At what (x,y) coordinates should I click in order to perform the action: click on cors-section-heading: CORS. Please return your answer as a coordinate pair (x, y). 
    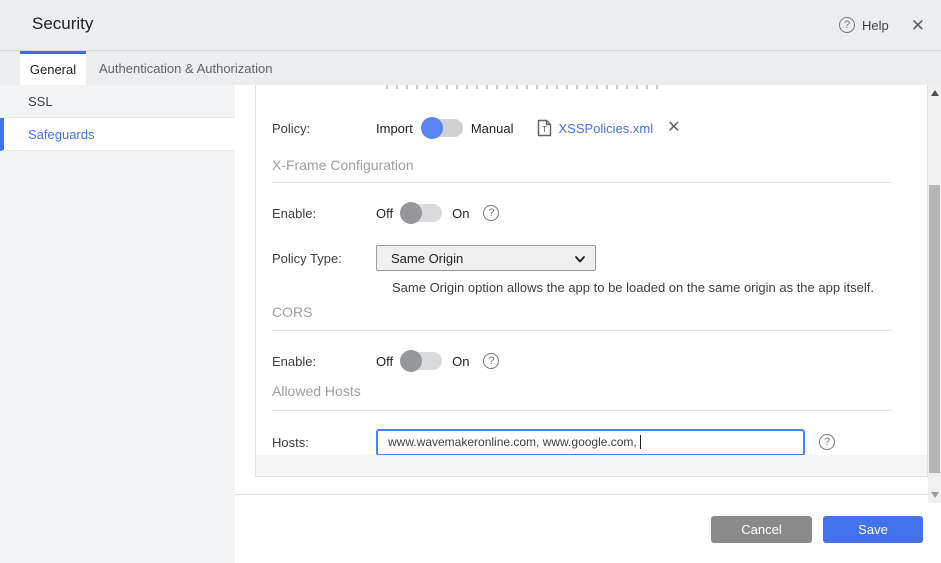
    Looking at the image, I should click on (292, 312).